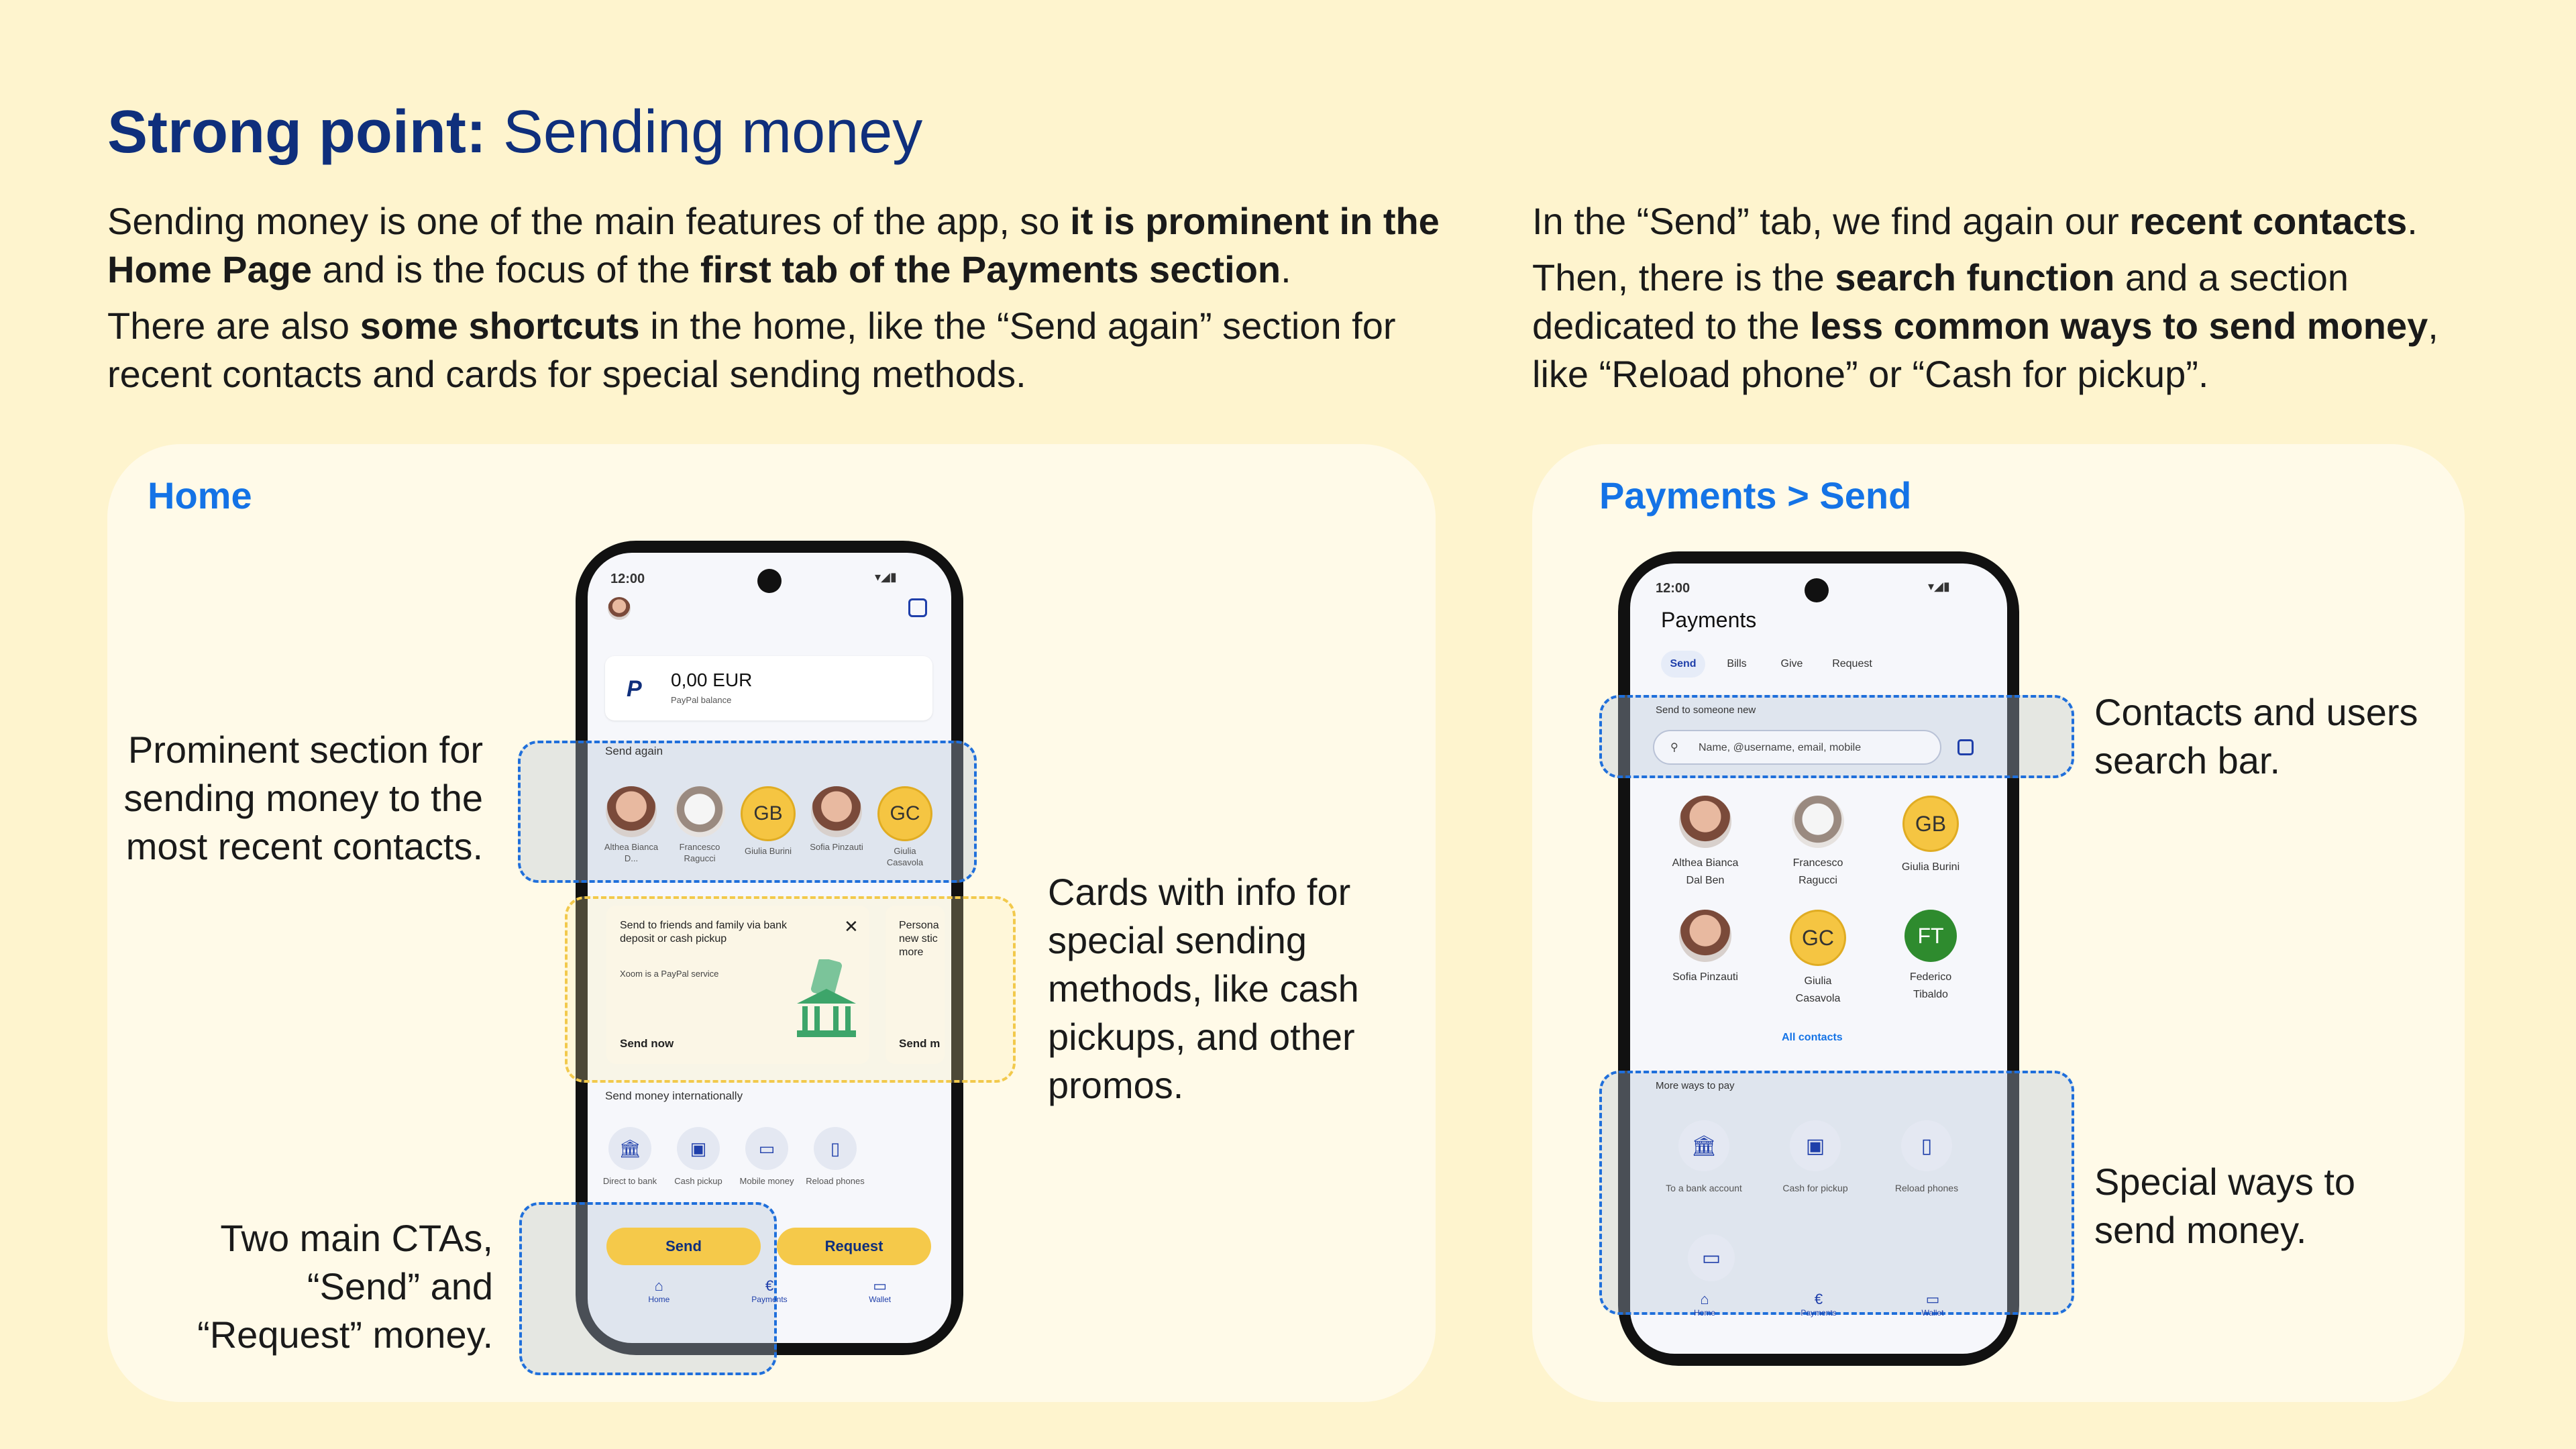 The image size is (2576, 1449). I want to click on balance-card, so click(768, 688).